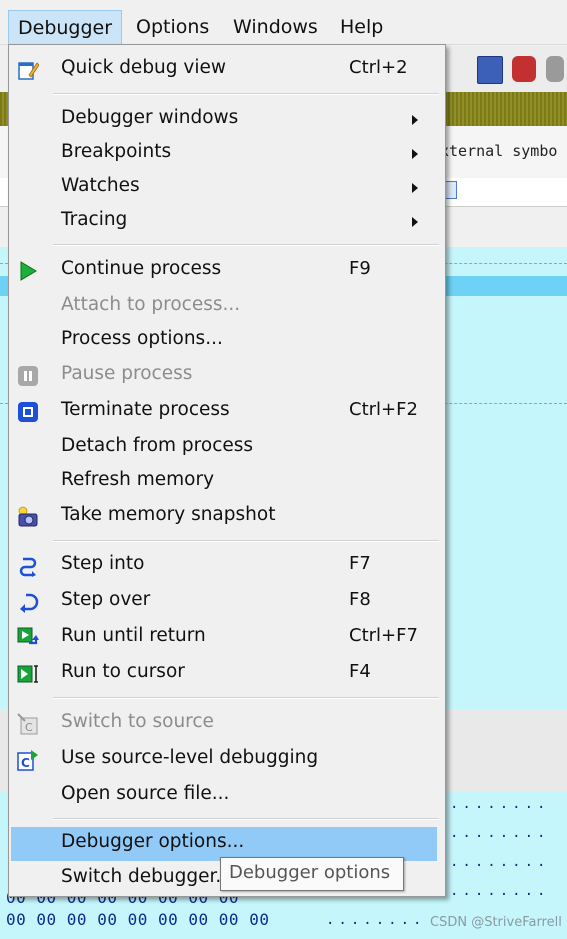 The image size is (567, 939). I want to click on menu-item-shortcut: F7, so click(360, 563).